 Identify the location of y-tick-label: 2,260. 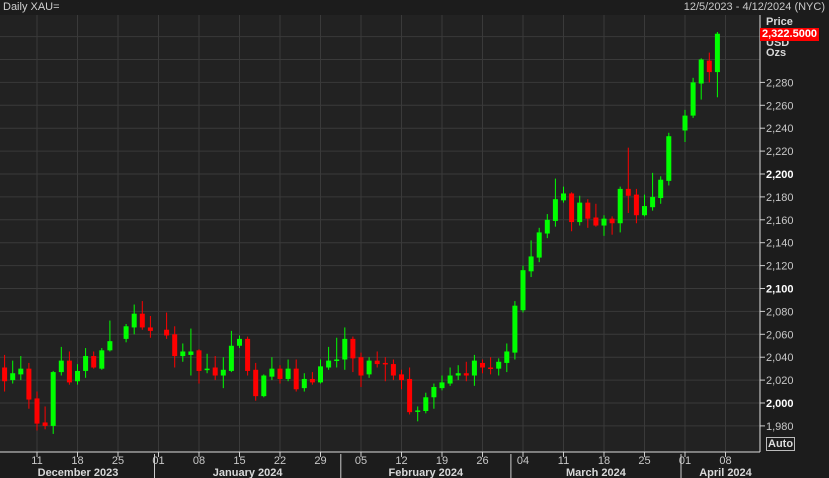
(780, 106).